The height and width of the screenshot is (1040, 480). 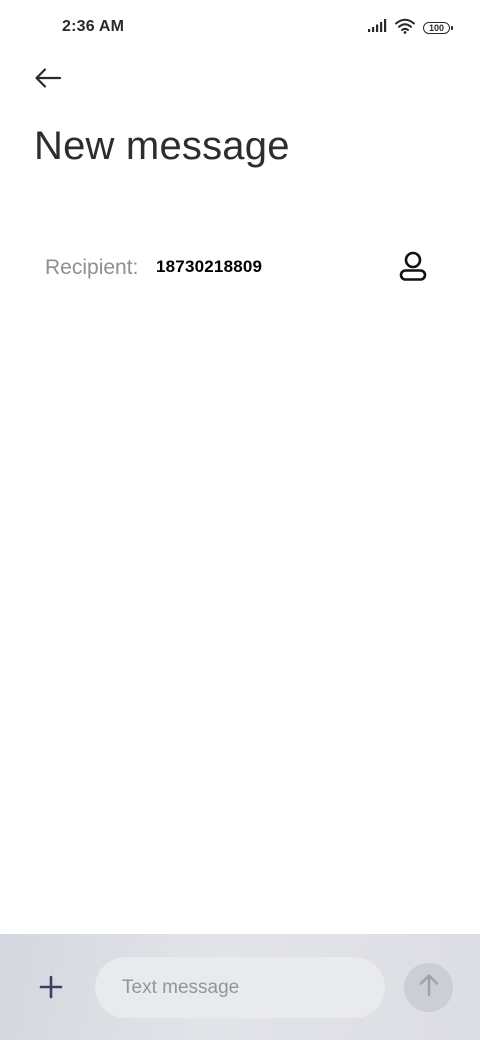 I want to click on battery-level: 100, so click(x=436, y=27).